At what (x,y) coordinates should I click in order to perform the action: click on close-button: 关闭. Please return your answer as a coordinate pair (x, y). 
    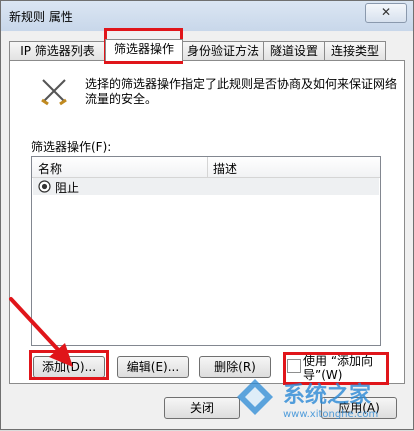
    Looking at the image, I should click on (202, 408).